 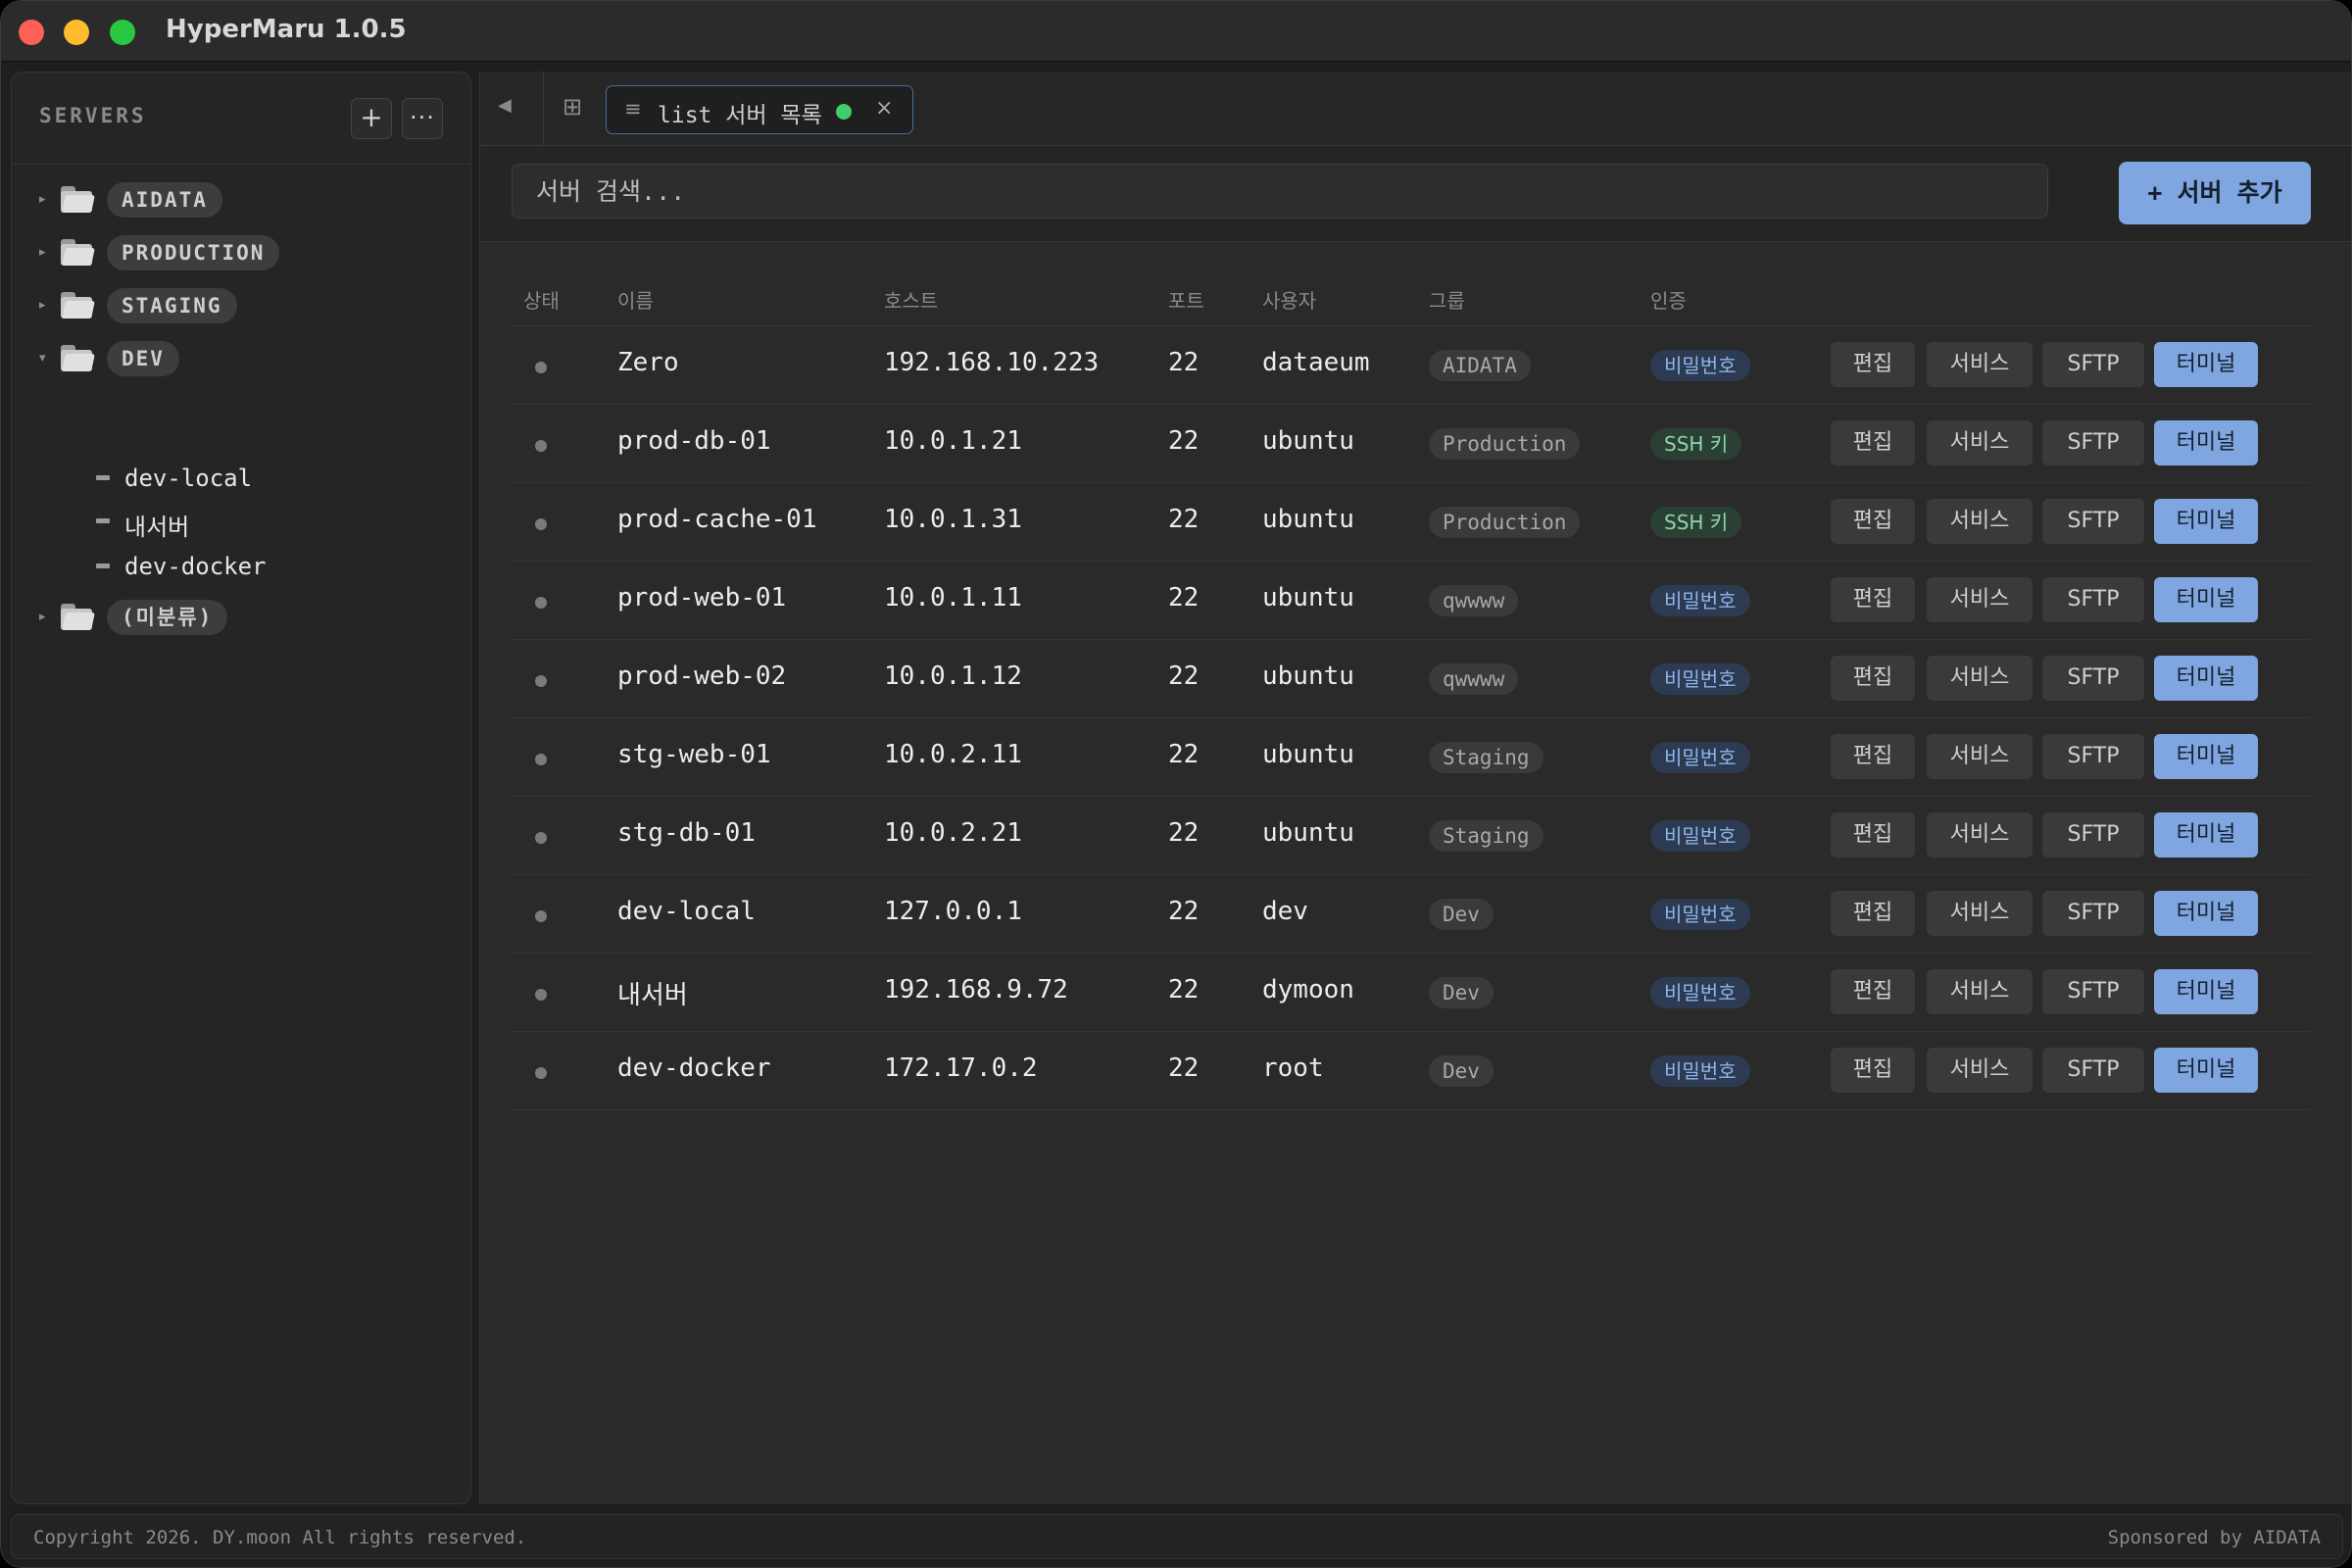 I want to click on column-header-group: 그룹, so click(x=1447, y=299).